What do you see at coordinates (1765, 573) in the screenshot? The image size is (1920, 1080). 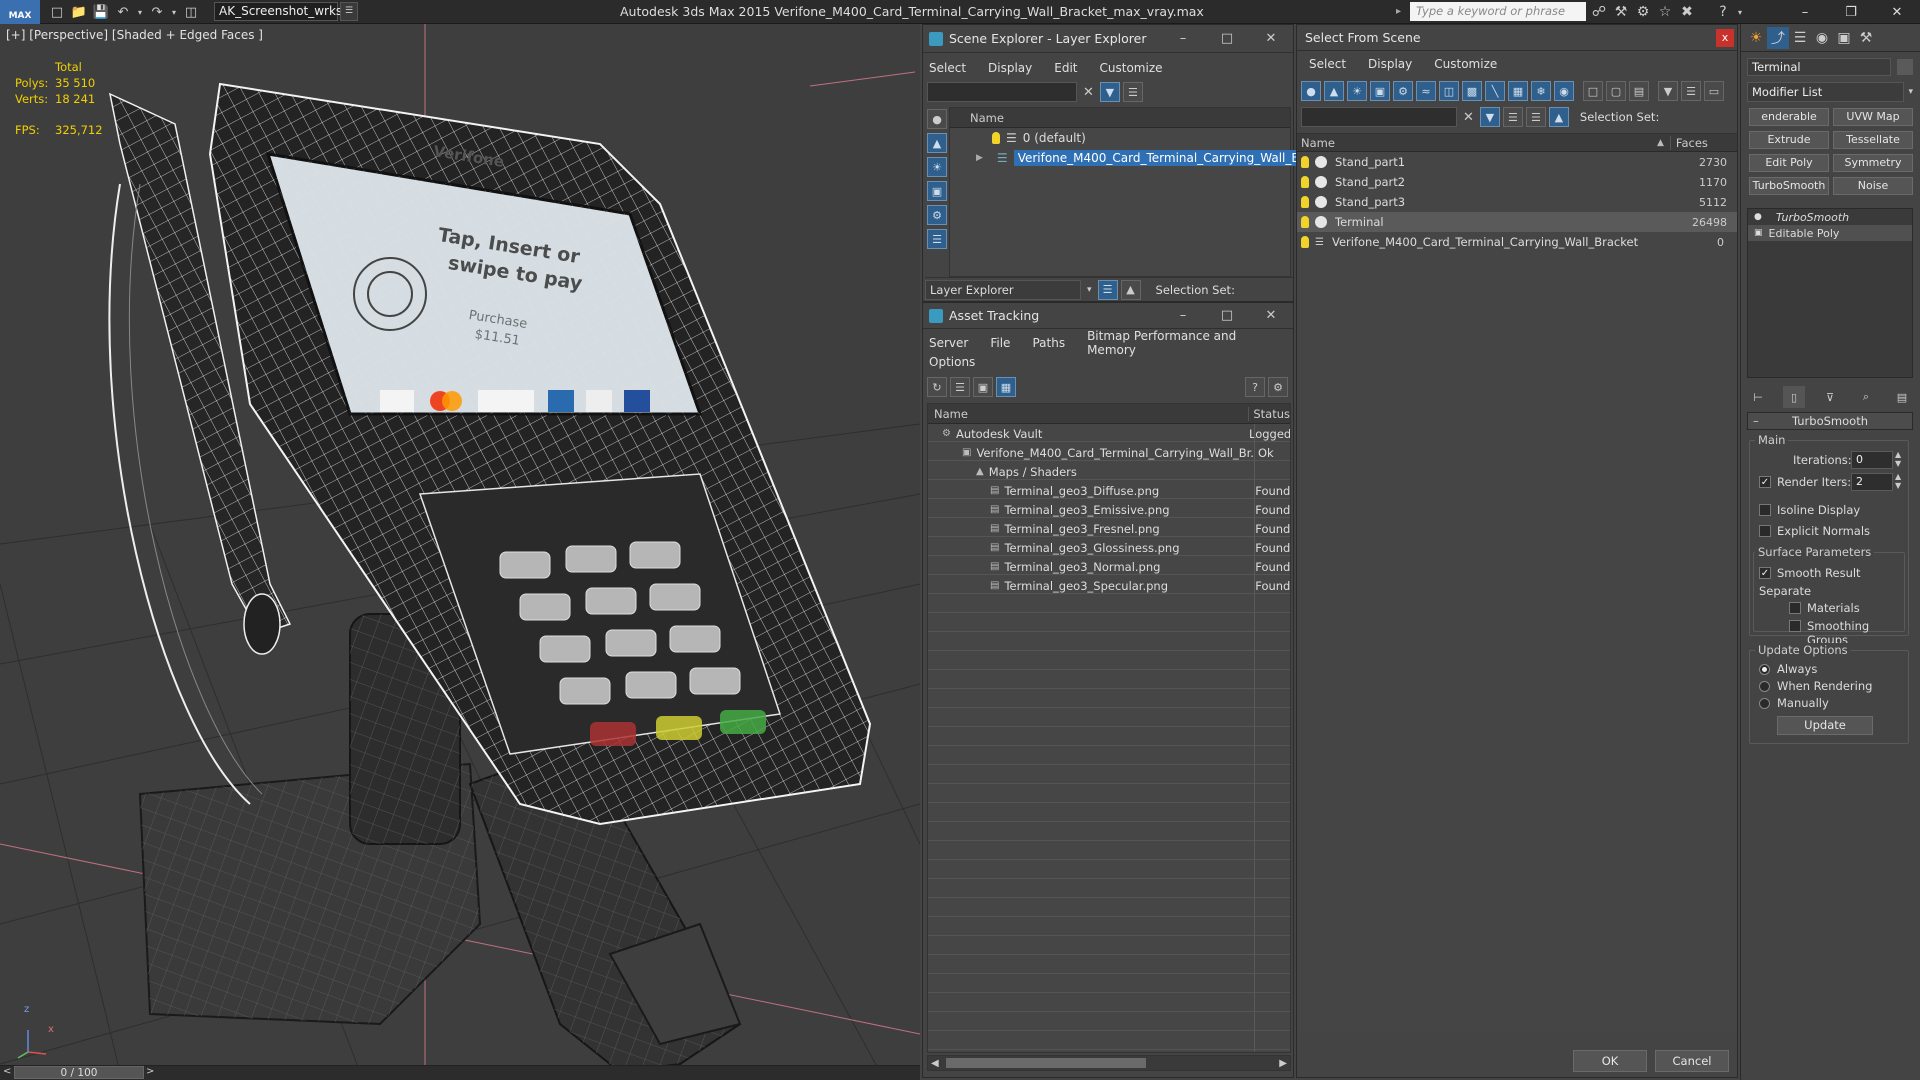 I see `smooth-result-checkbox: ✓` at bounding box center [1765, 573].